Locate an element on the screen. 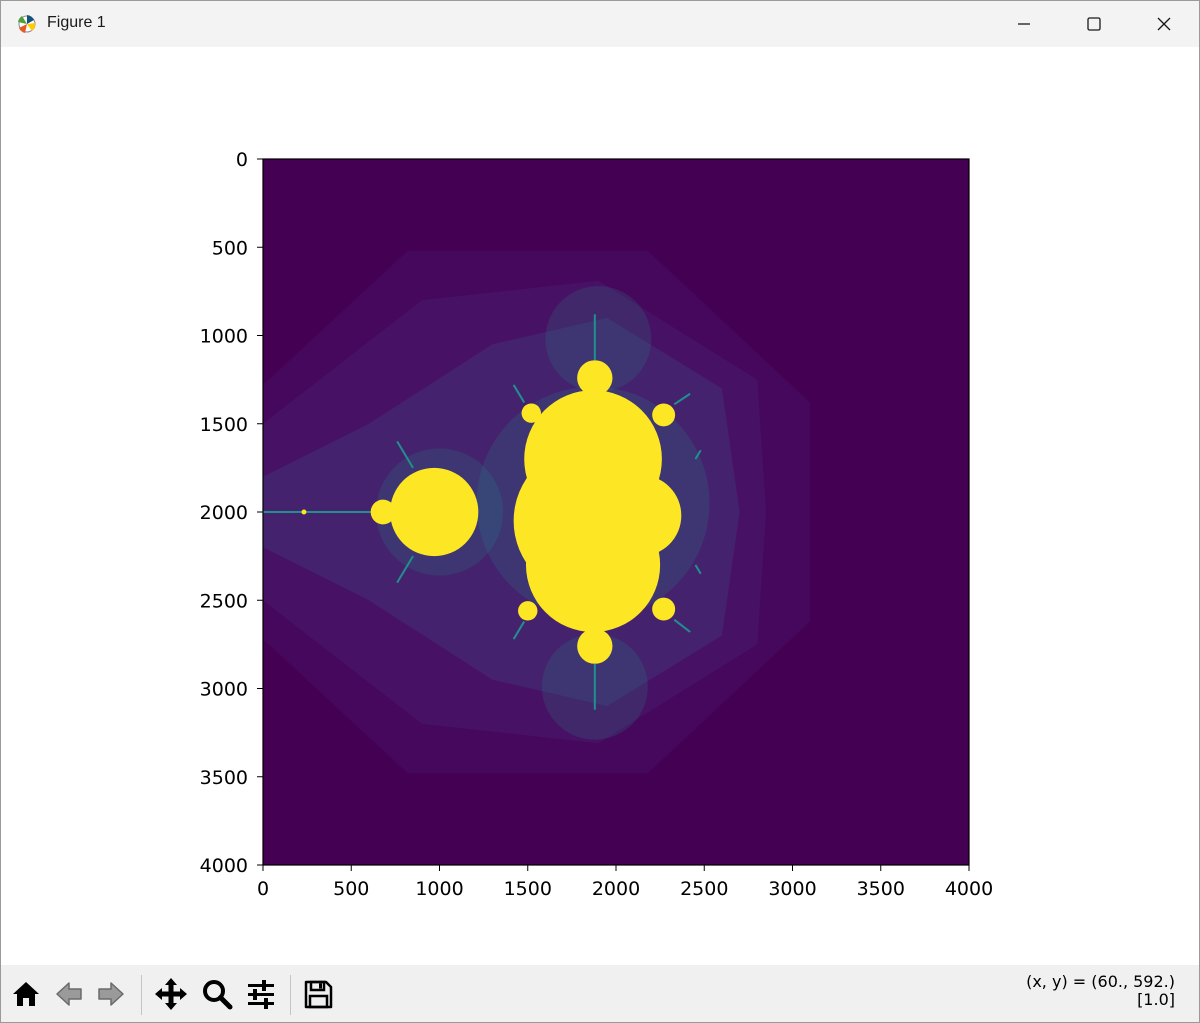 The width and height of the screenshot is (1200, 1023). y-axis: 0 500 1000 1500 2000 2500 3000 3500 4000 is located at coordinates (231, 513).